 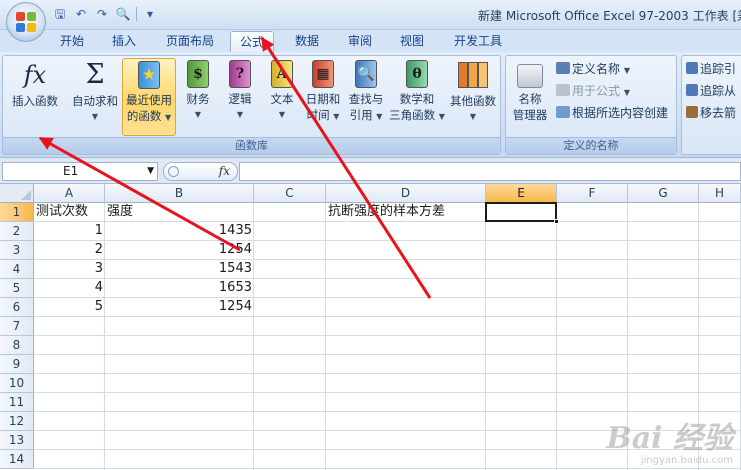 I want to click on logical-button: ? 逻辑 ▼, so click(x=240, y=97).